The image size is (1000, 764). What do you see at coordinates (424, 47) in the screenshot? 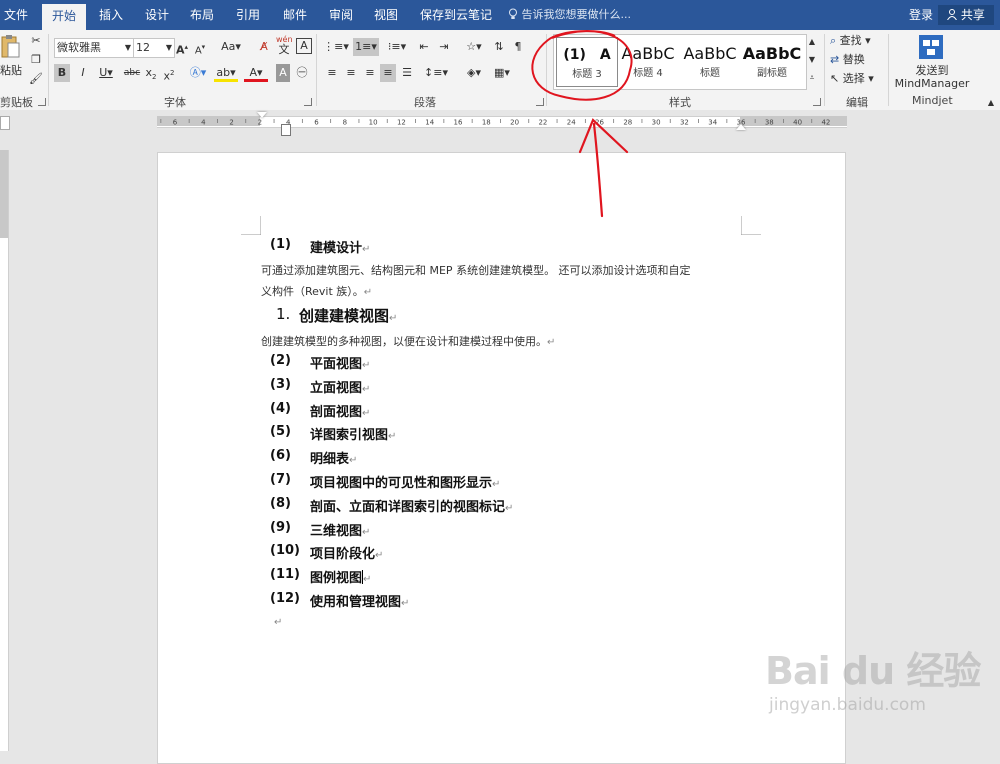
I see `decrease-indent-icon: ⇤` at bounding box center [424, 47].